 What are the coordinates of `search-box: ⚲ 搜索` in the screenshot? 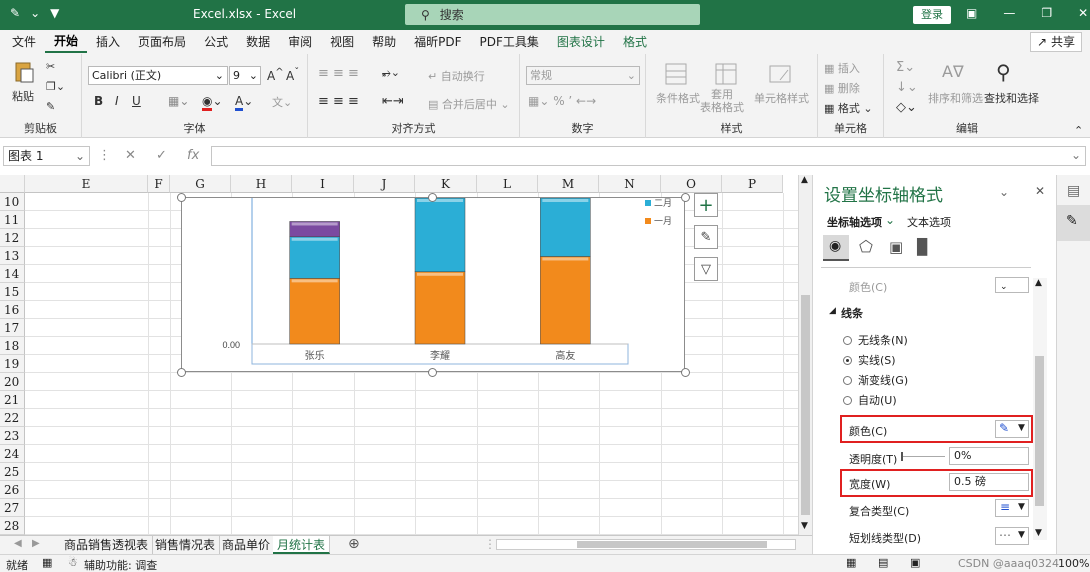 It's located at (552, 14).